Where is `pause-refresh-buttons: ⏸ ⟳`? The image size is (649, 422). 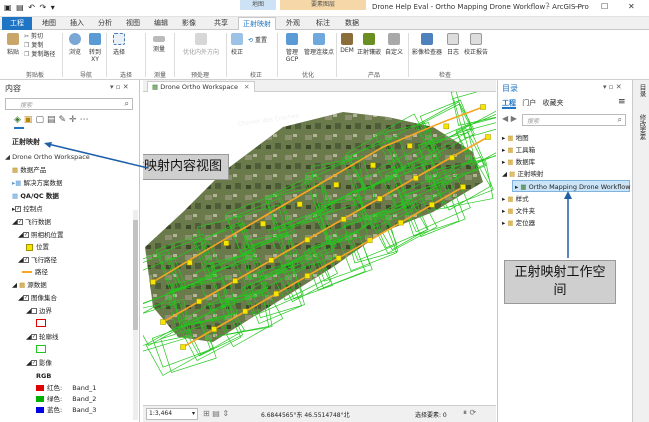 pause-refresh-buttons: ⏸ ⟳ is located at coordinates (469, 413).